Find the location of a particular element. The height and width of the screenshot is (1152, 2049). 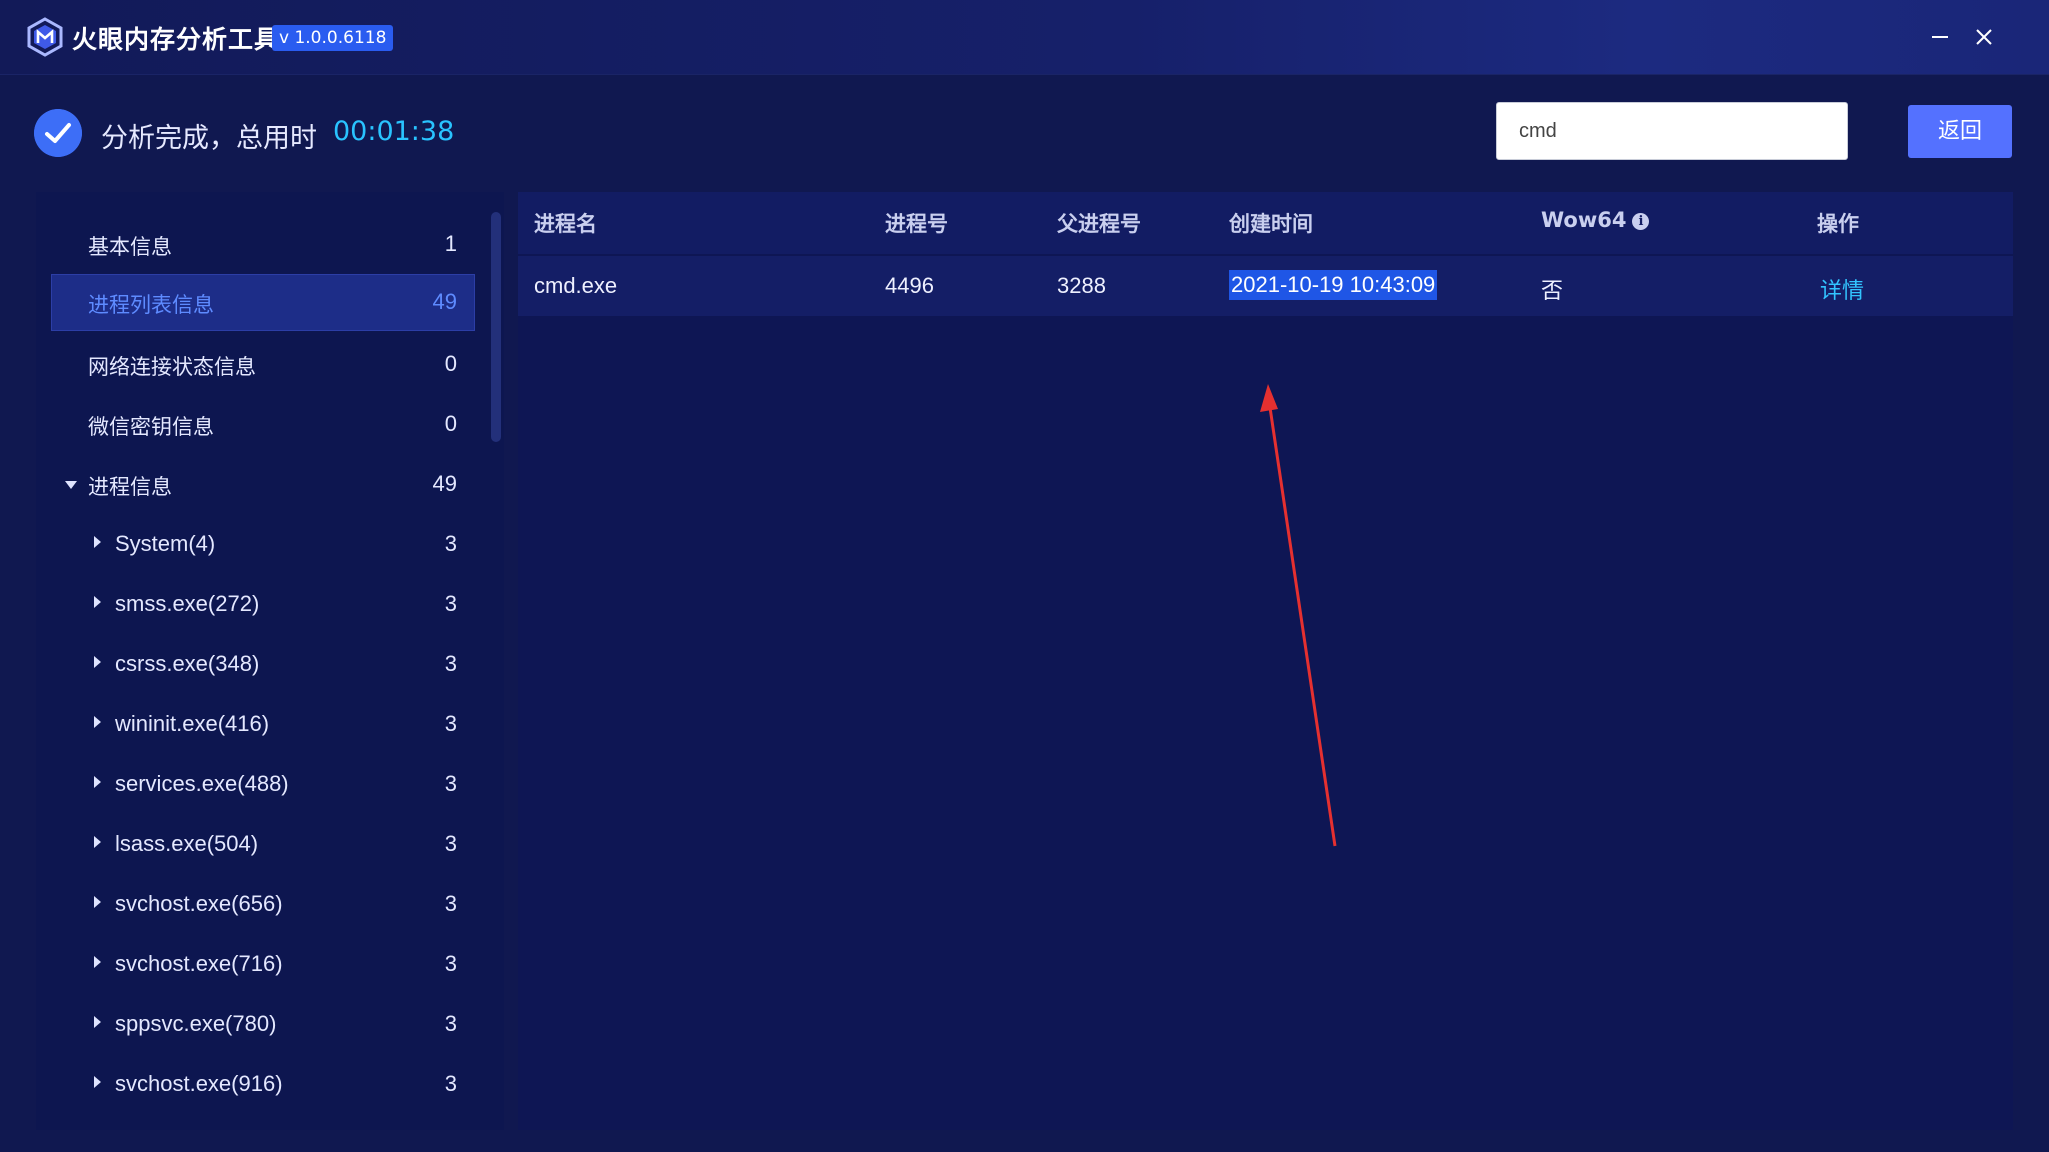

check-circle-icon is located at coordinates (58, 133).